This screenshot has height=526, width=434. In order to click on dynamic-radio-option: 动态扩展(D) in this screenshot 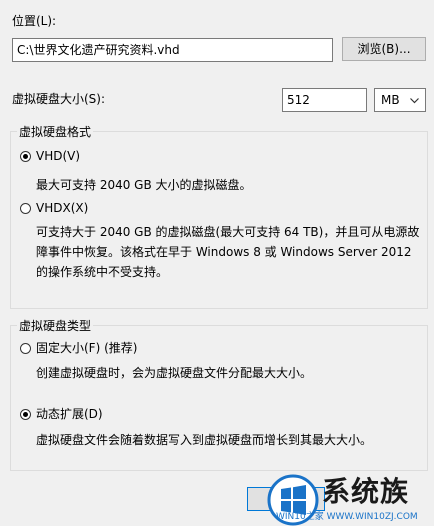, I will do `click(61, 414)`.